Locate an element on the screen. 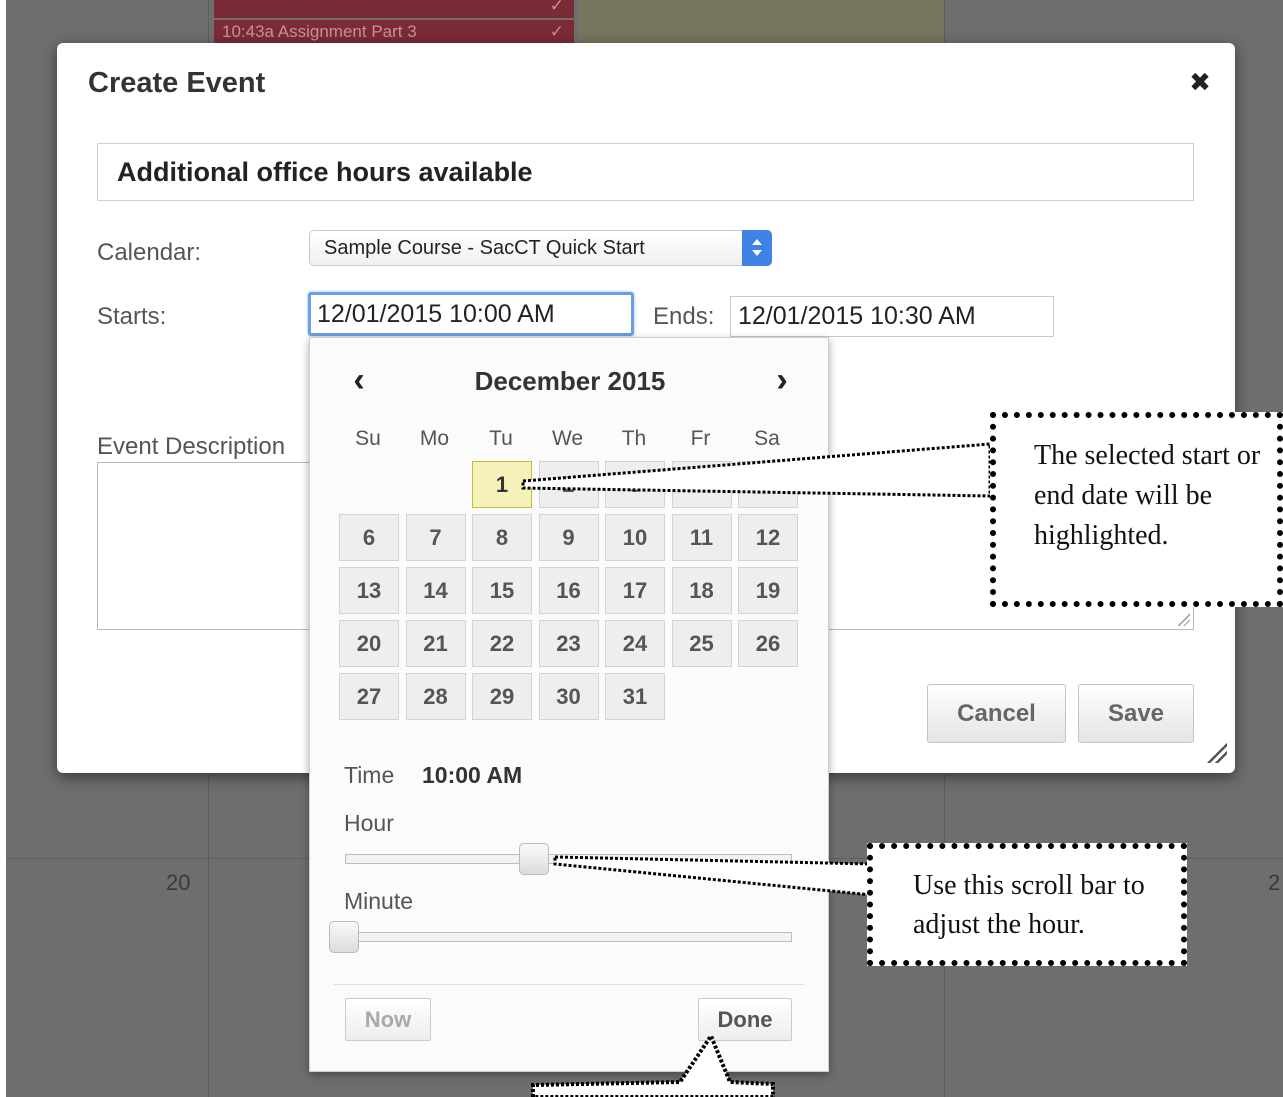 Image resolution: width=1283 pixels, height=1097 pixels. scrollbar-callout: Use this scroll bar to adjust the hour. is located at coordinates (1027, 904).